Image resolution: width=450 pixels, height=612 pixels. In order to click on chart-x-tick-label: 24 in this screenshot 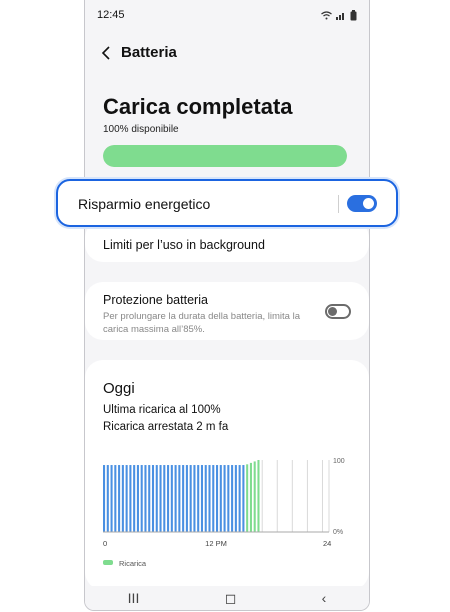, I will do `click(327, 543)`.